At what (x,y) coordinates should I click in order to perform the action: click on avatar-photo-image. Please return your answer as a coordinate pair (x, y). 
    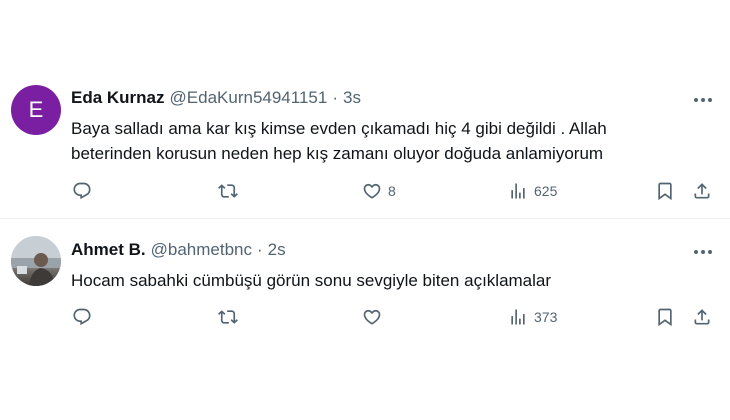
    Looking at the image, I should click on (36, 261).